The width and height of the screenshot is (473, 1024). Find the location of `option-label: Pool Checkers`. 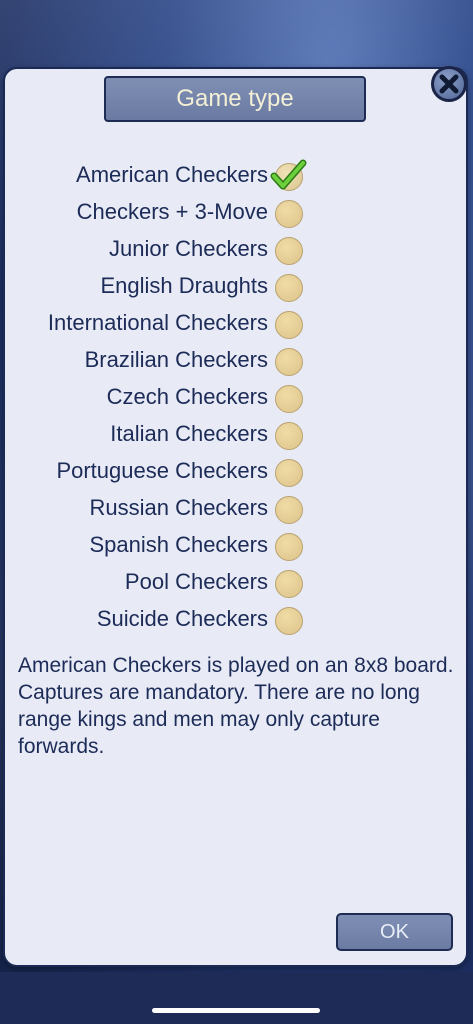

option-label: Pool Checkers is located at coordinates (196, 581).